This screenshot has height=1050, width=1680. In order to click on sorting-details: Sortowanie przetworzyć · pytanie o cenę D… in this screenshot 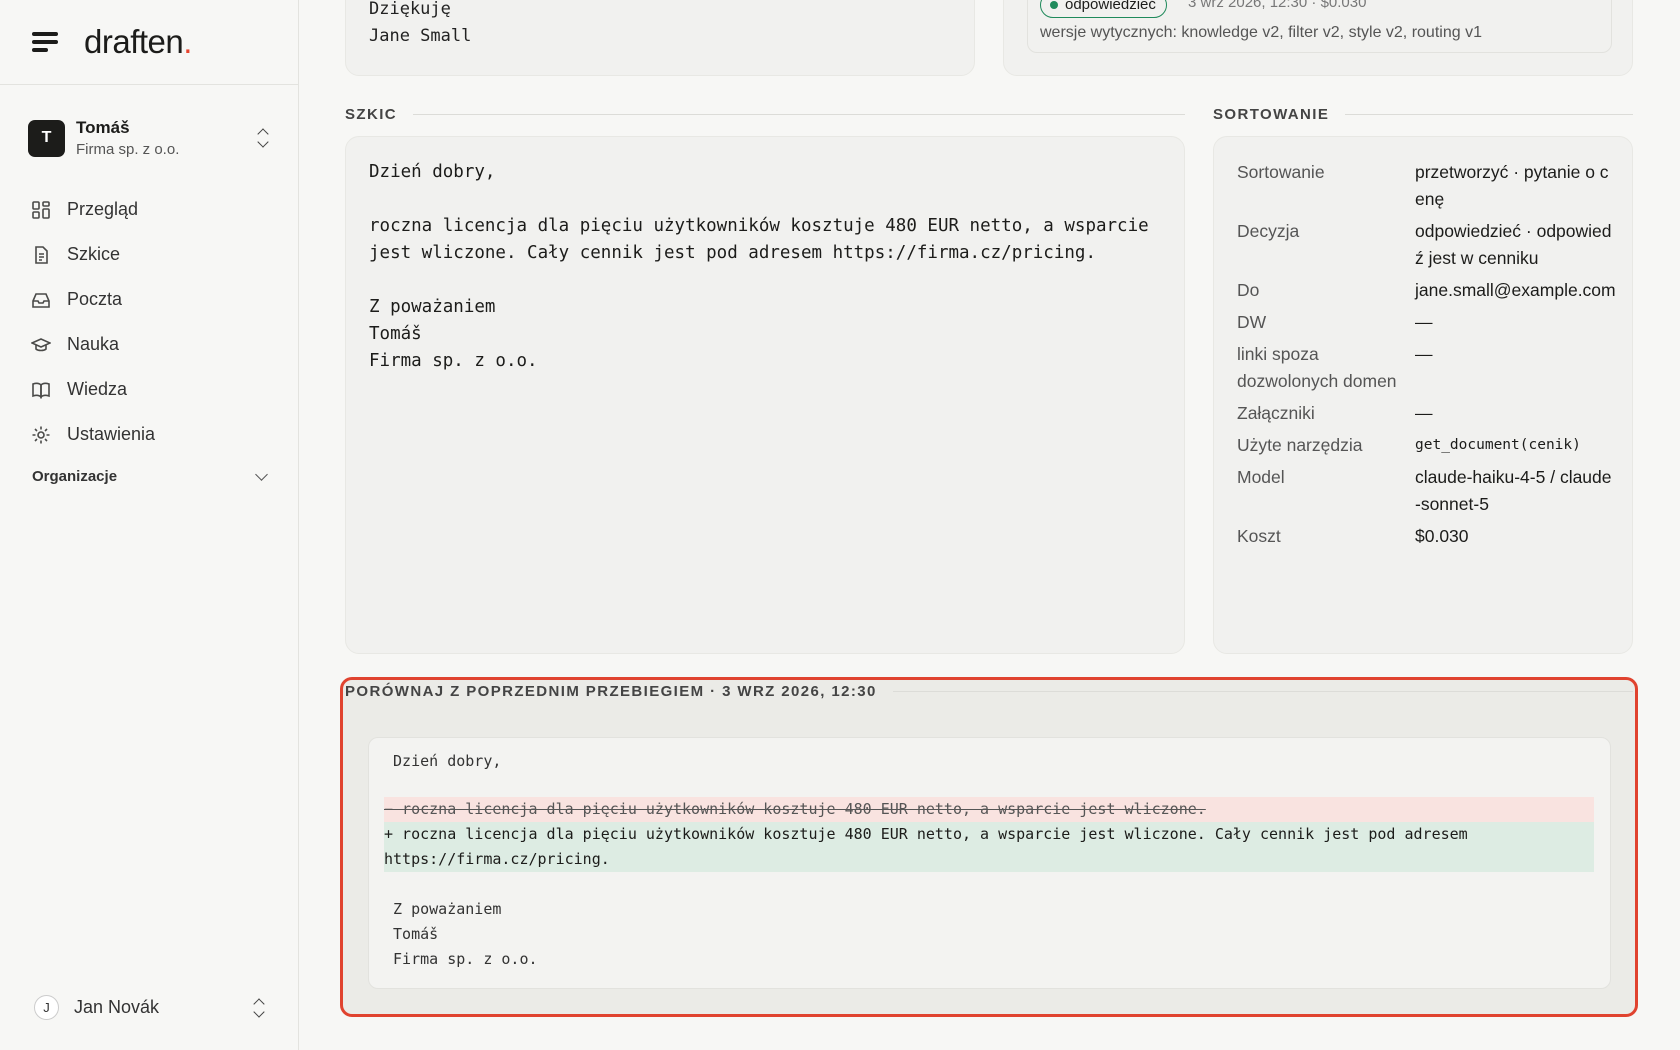, I will do `click(1427, 357)`.